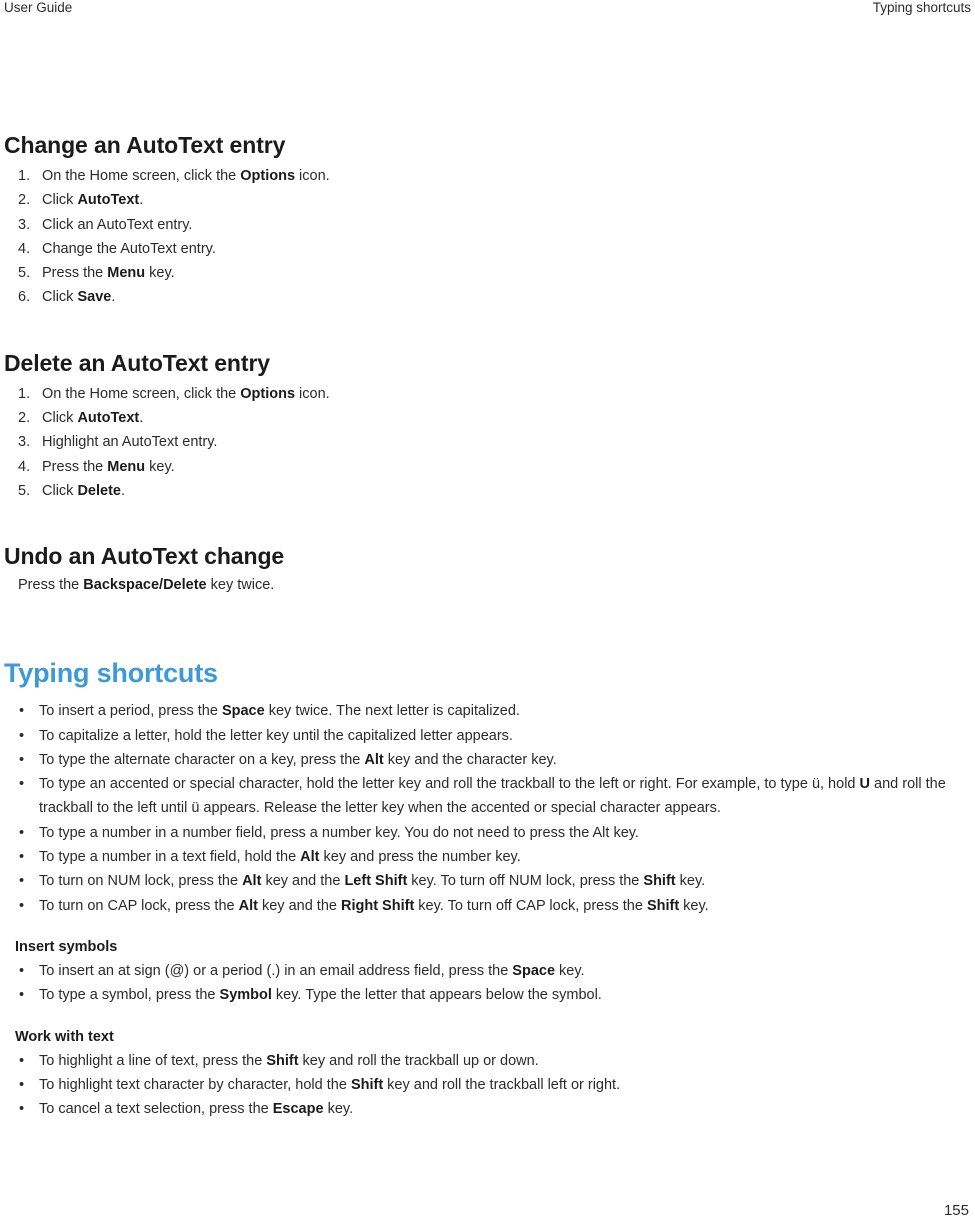 The image size is (975, 1228). What do you see at coordinates (486, 249) in the screenshot?
I see `list-item: 4. Change the AutoText entry.` at bounding box center [486, 249].